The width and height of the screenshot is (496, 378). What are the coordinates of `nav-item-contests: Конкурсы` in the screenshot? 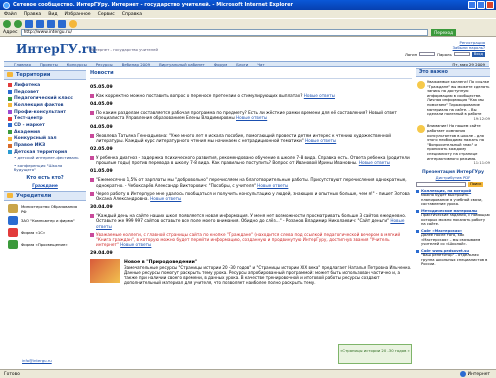 It's located at (77, 64).